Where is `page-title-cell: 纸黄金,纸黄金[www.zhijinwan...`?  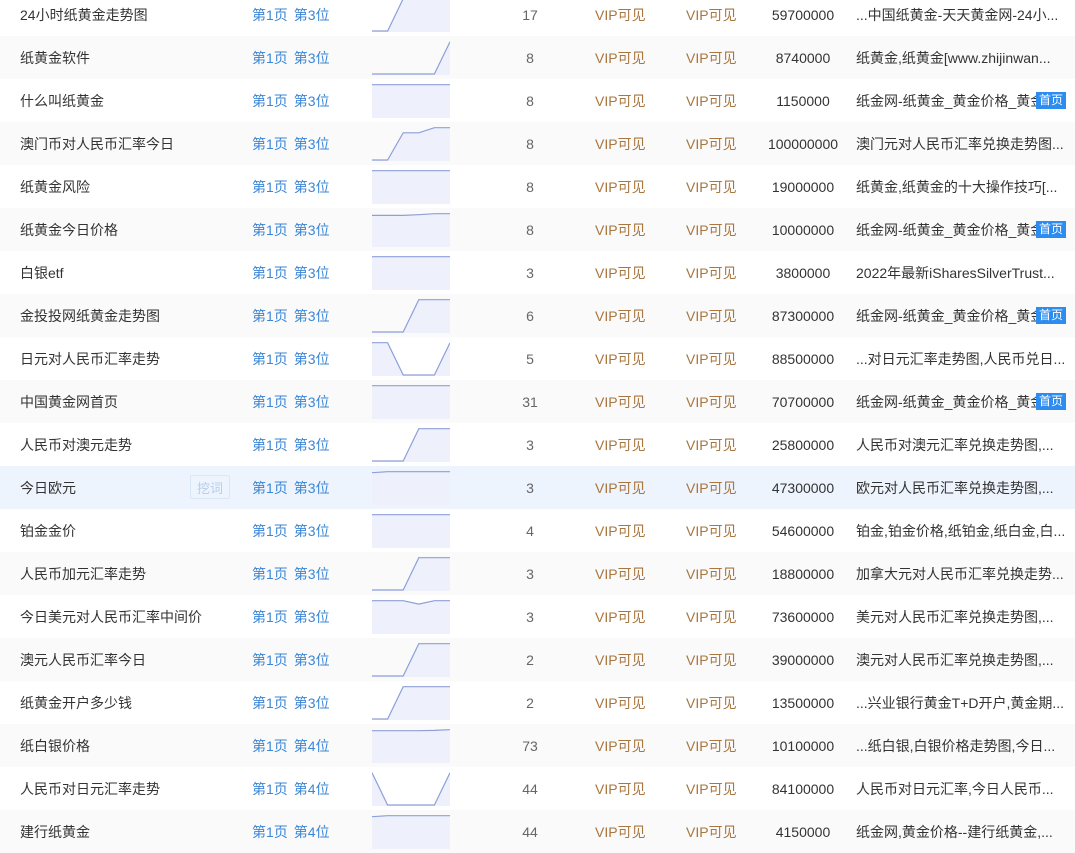
page-title-cell: 纸黄金,纸黄金[www.zhijinwan... is located at coordinates (961, 57).